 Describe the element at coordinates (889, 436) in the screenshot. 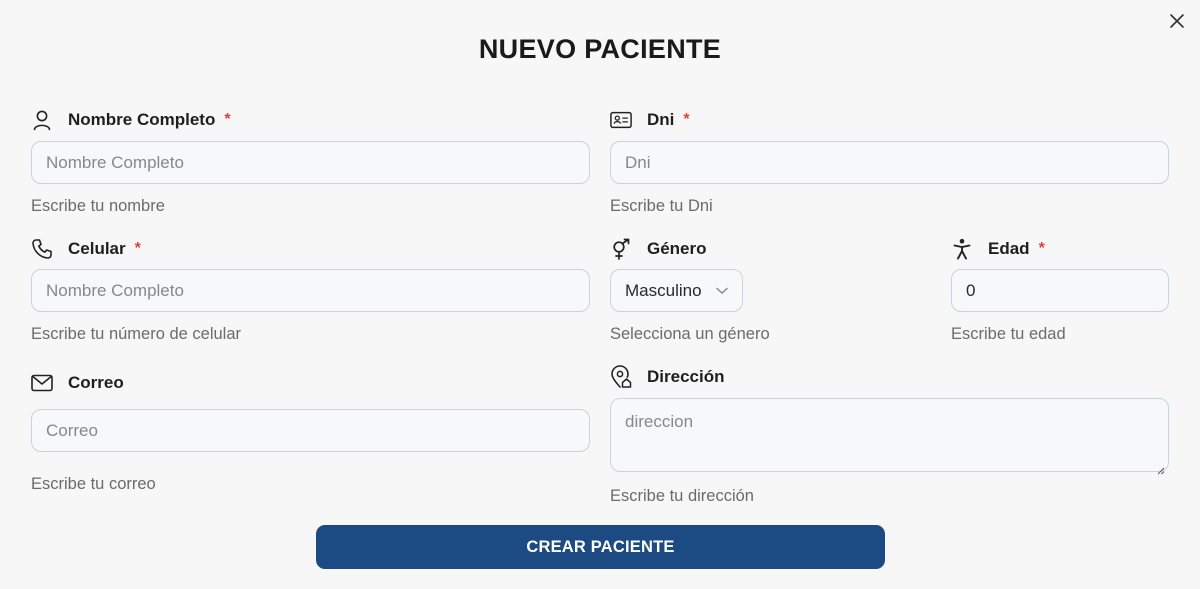

I see `direccion-textarea: direccion` at that location.